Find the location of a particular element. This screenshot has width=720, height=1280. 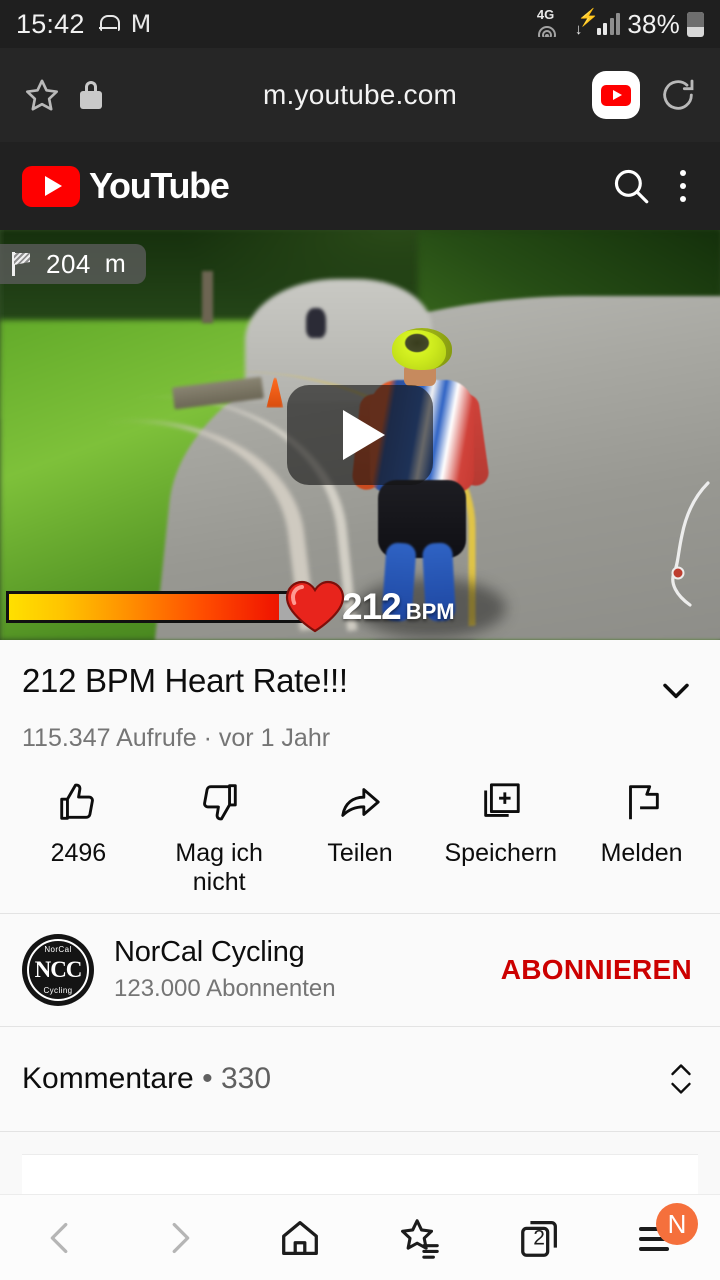

comments-section-header: Kommentare • 330 is located at coordinates (360, 1078).